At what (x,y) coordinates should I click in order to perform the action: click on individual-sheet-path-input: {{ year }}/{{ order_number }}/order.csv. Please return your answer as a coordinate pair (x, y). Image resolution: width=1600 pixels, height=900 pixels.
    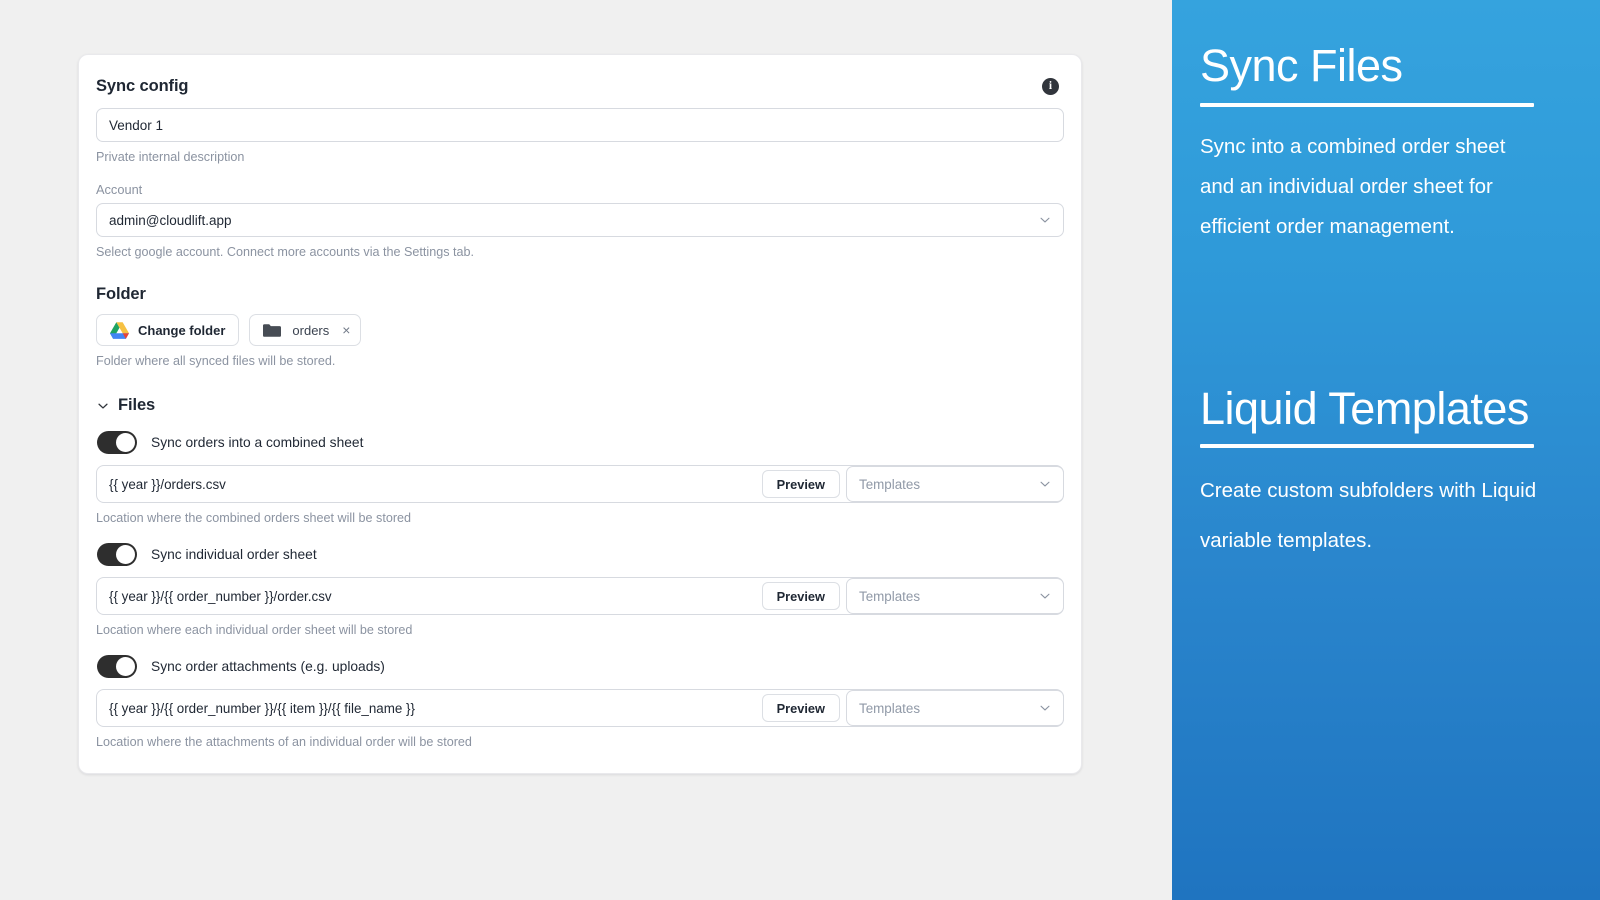
    Looking at the image, I should click on (429, 596).